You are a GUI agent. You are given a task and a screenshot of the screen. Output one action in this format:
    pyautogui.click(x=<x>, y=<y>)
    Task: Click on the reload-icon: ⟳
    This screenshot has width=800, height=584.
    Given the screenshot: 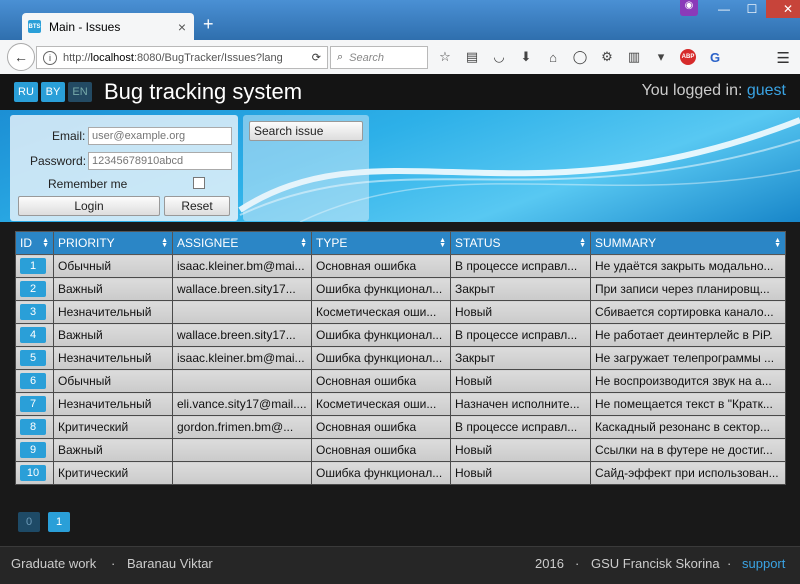 What is the action you would take?
    pyautogui.click(x=316, y=57)
    